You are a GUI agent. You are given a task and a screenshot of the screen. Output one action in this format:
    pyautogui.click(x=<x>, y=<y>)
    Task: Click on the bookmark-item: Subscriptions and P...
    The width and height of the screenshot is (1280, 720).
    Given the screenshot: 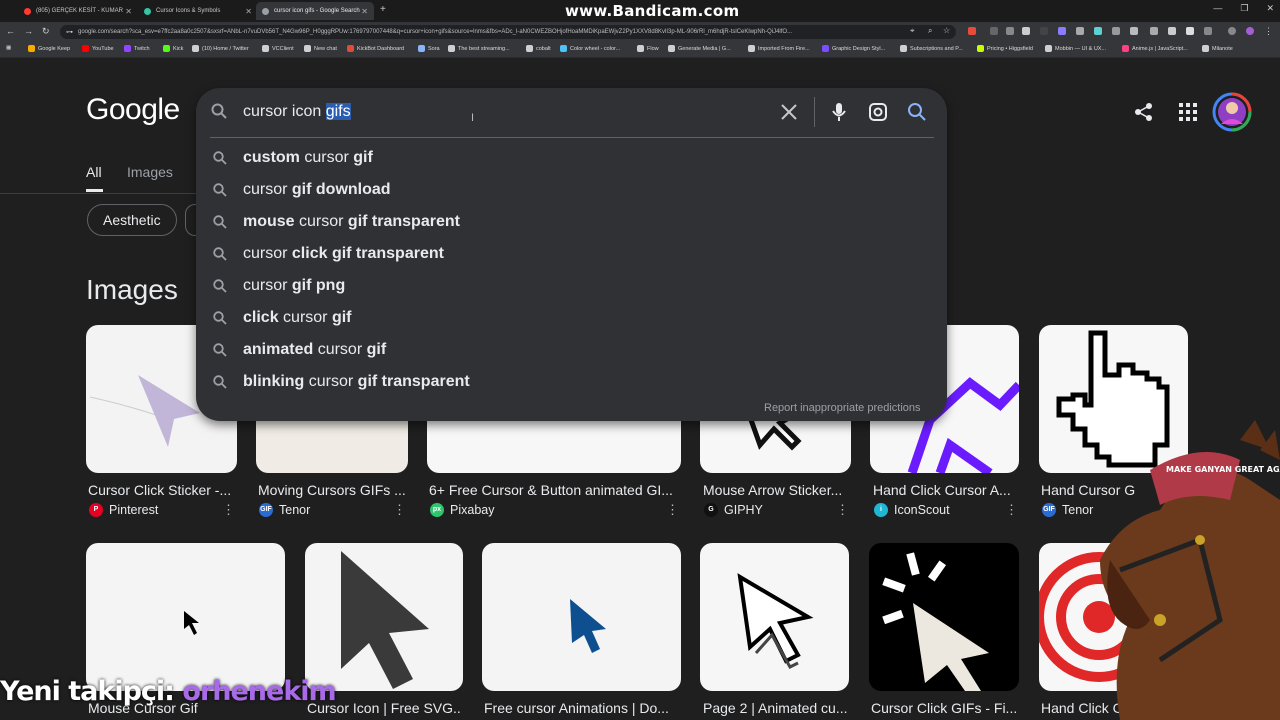 What is the action you would take?
    pyautogui.click(x=931, y=48)
    